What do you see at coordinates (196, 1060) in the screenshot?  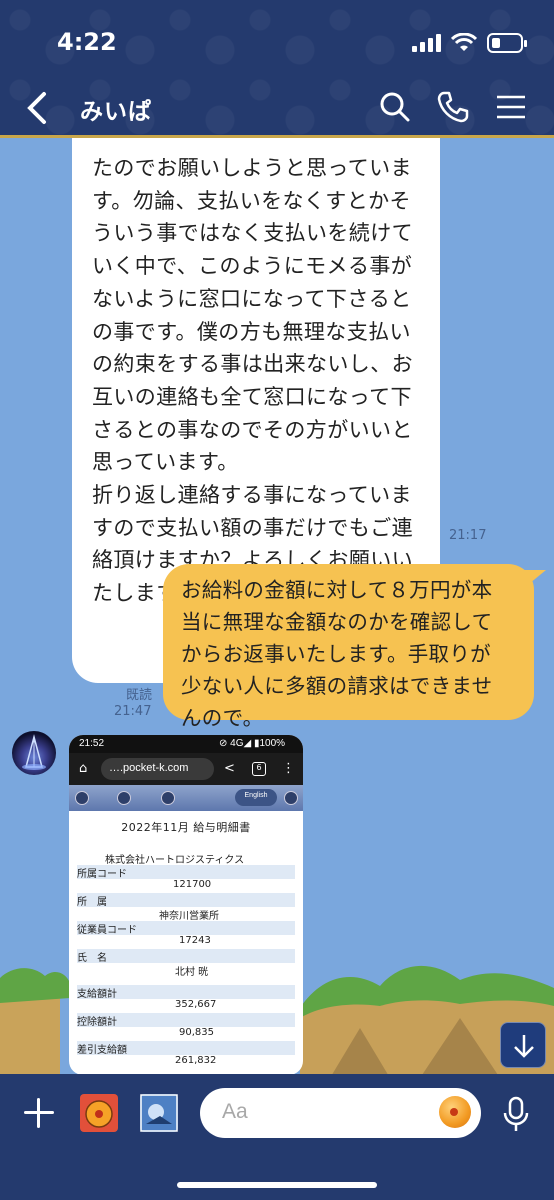 I see `net-pay-value: 261,832` at bounding box center [196, 1060].